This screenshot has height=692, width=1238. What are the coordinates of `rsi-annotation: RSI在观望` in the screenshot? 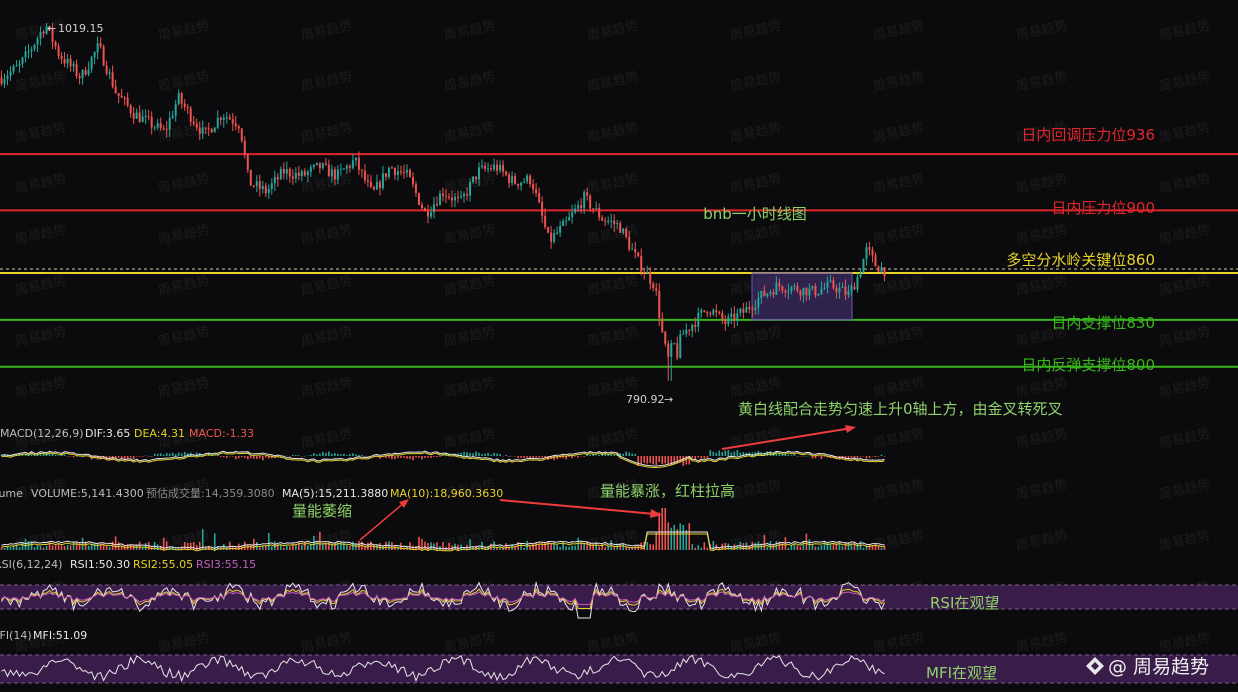 It's located at (964, 603).